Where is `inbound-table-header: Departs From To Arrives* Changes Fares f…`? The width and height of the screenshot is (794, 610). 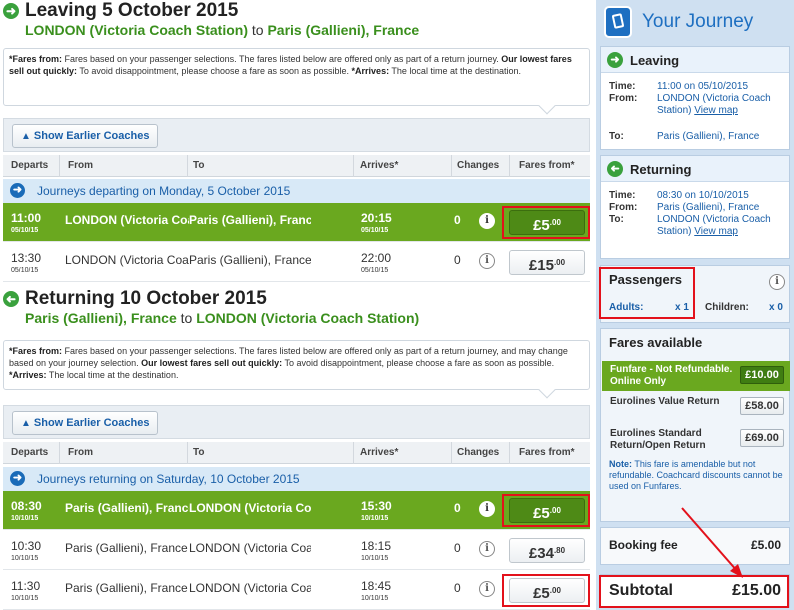 inbound-table-header: Departs From To Arrives* Changes Fares f… is located at coordinates (296, 453).